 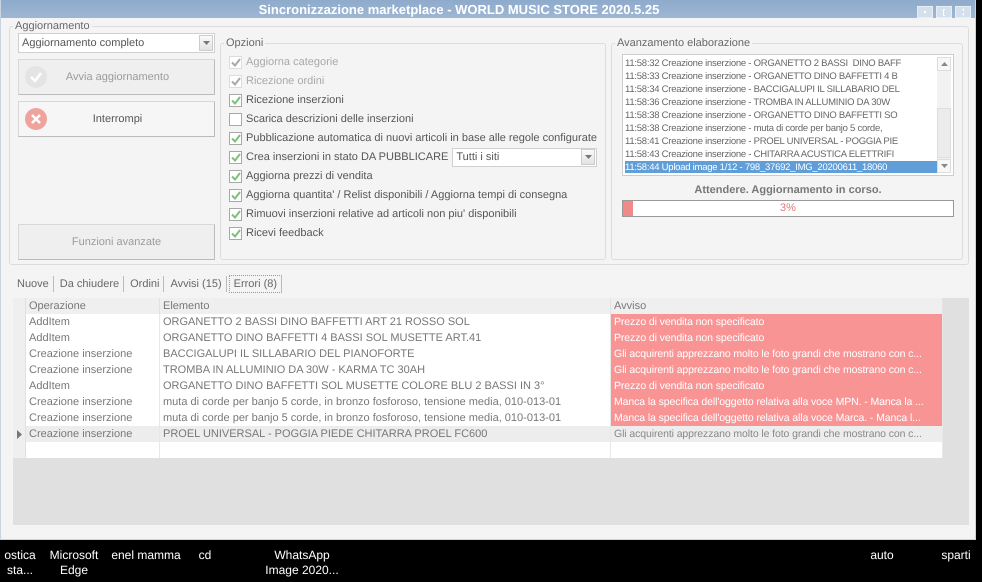 What do you see at coordinates (116, 43) in the screenshot?
I see `mode-dropdown: Aggiornamento completo` at bounding box center [116, 43].